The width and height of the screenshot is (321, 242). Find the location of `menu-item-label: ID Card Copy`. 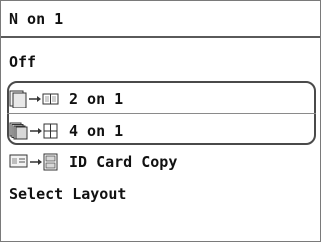

menu-item-label: ID Card Copy is located at coordinates (123, 162).